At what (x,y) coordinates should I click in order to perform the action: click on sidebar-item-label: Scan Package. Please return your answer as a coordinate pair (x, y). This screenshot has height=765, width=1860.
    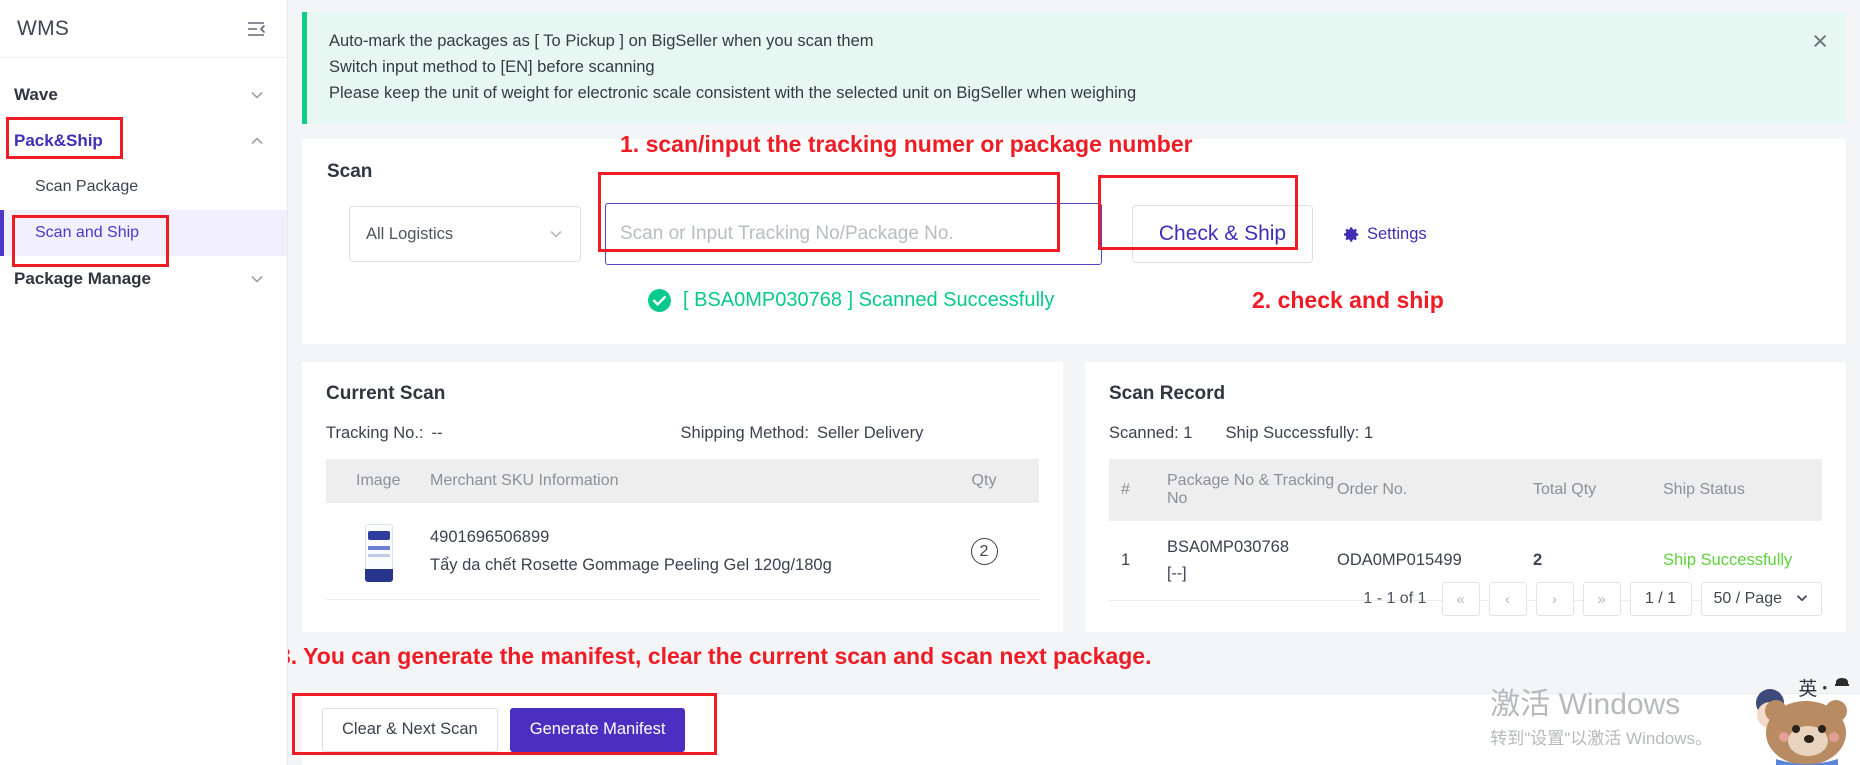
    Looking at the image, I should click on (87, 186).